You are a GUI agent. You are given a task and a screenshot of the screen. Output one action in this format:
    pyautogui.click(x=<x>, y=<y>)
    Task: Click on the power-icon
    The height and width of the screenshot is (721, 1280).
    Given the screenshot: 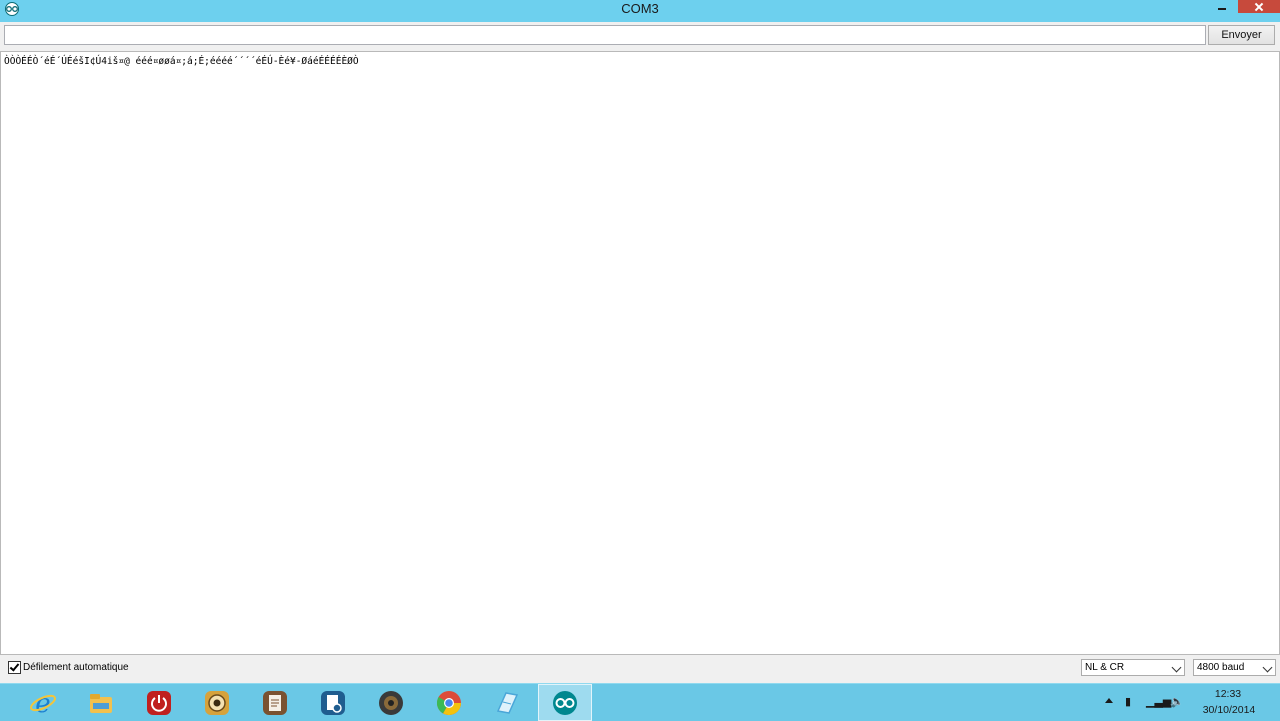 What is the action you would take?
    pyautogui.click(x=159, y=702)
    